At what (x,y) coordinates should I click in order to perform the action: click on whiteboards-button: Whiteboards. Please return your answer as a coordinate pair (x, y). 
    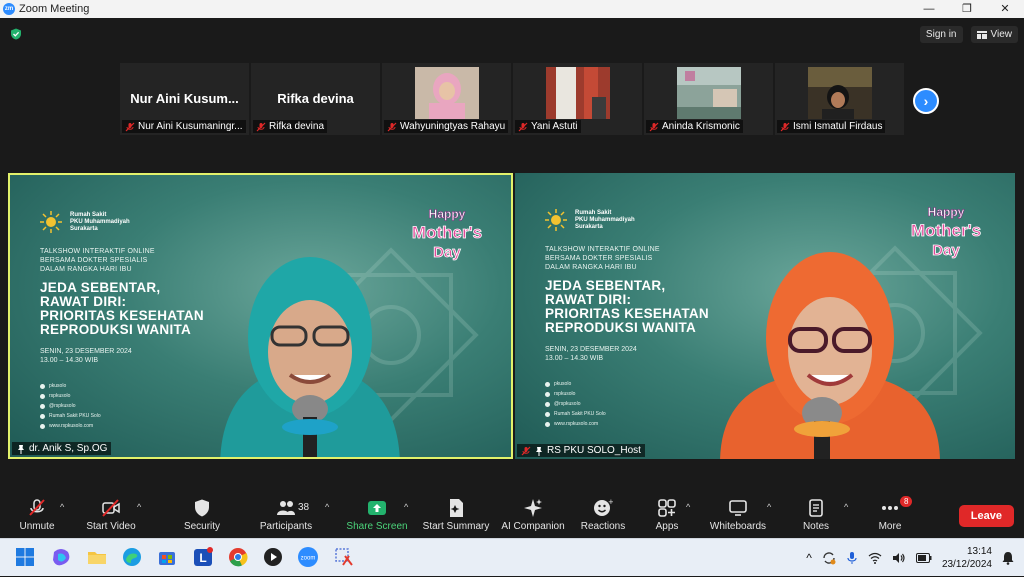
    Looking at the image, I should click on (738, 515).